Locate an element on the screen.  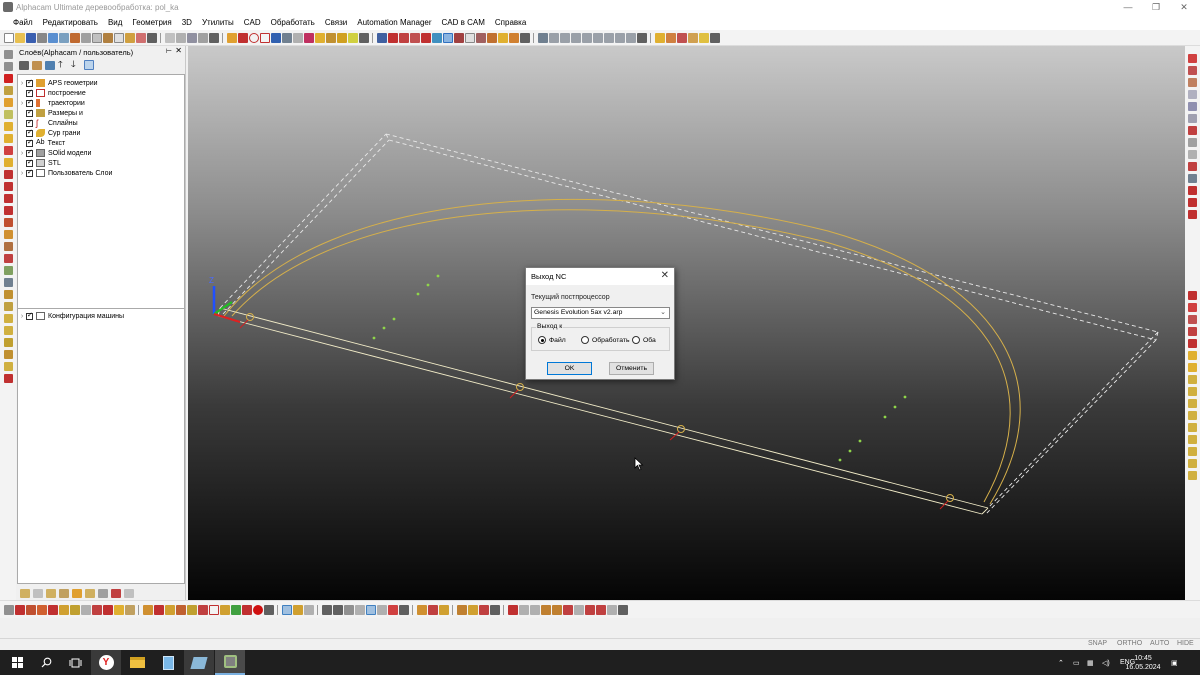
post-op-icon is located at coordinates (473, 609).